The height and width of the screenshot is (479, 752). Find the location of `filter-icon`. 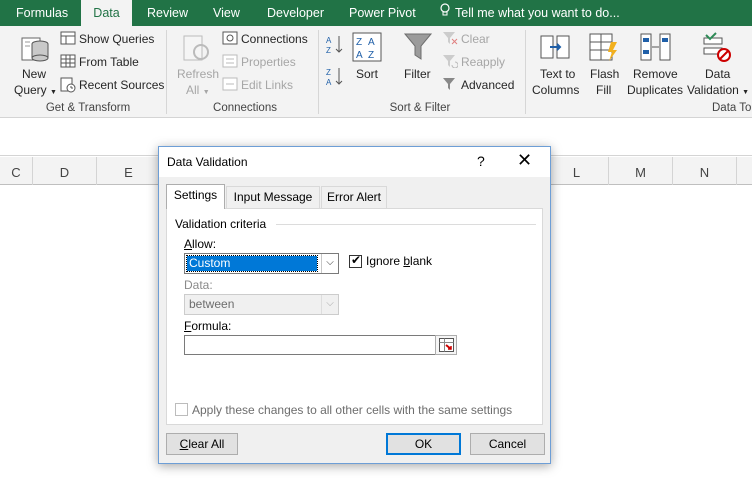

filter-icon is located at coordinates (418, 48).